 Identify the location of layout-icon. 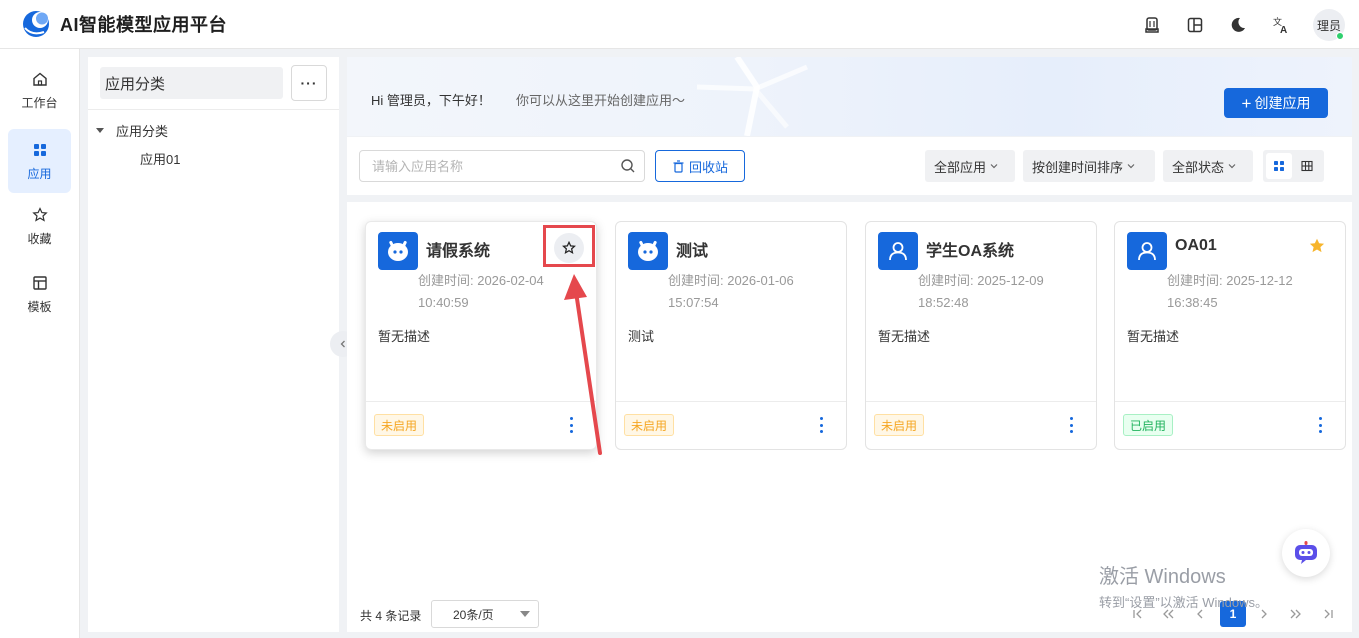
(1195, 25).